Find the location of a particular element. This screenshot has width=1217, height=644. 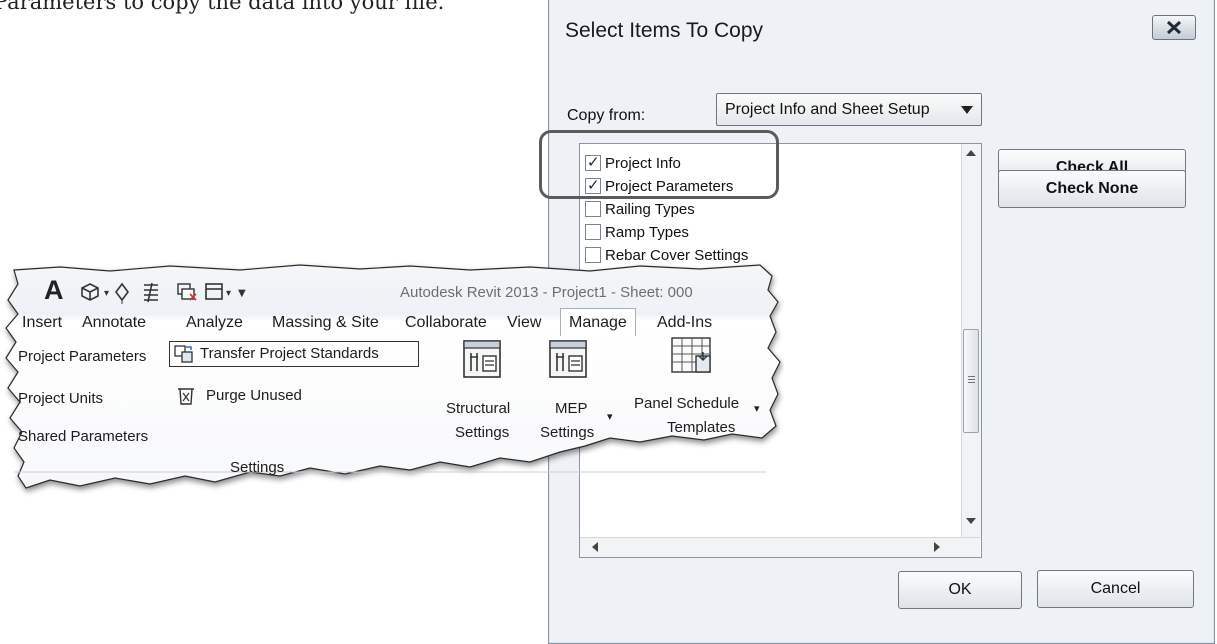

checkbox-rebar-cover-settings is located at coordinates (593, 255).